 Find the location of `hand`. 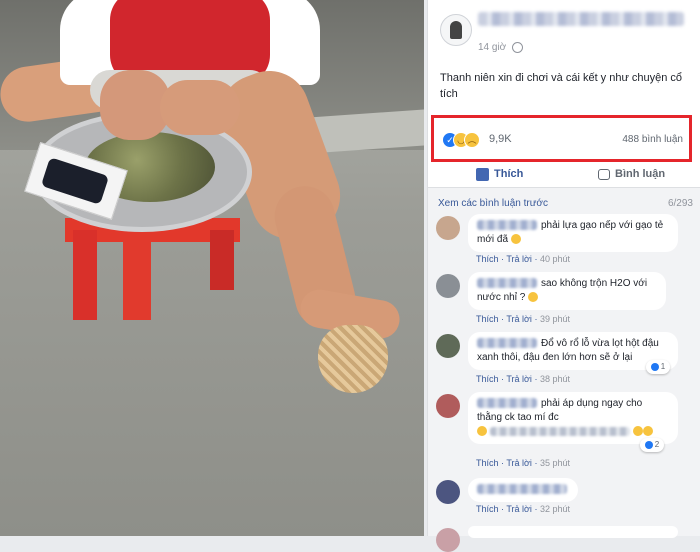

hand is located at coordinates (200, 107).